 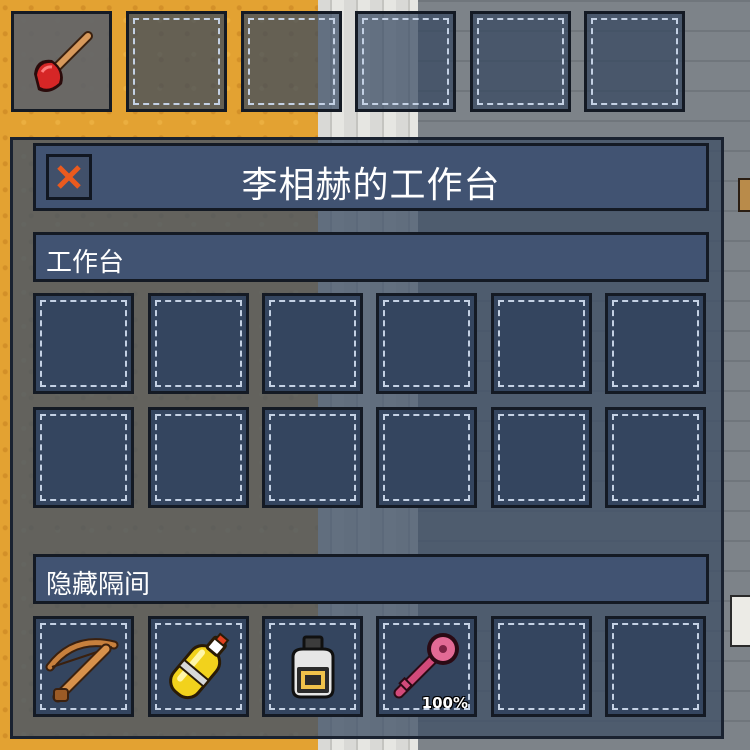 What do you see at coordinates (426, 666) in the screenshot?
I see `hidden-slot-4: 100%` at bounding box center [426, 666].